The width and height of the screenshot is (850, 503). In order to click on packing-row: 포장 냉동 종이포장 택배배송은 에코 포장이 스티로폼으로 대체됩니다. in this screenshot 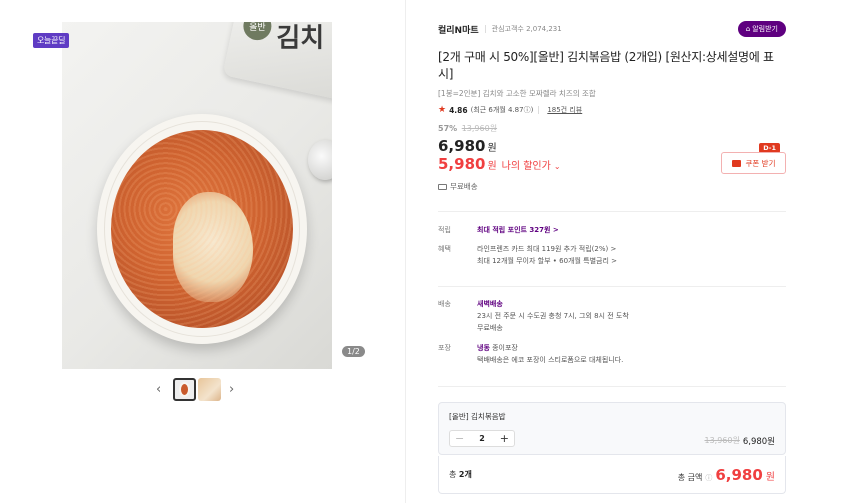, I will do `click(612, 354)`.